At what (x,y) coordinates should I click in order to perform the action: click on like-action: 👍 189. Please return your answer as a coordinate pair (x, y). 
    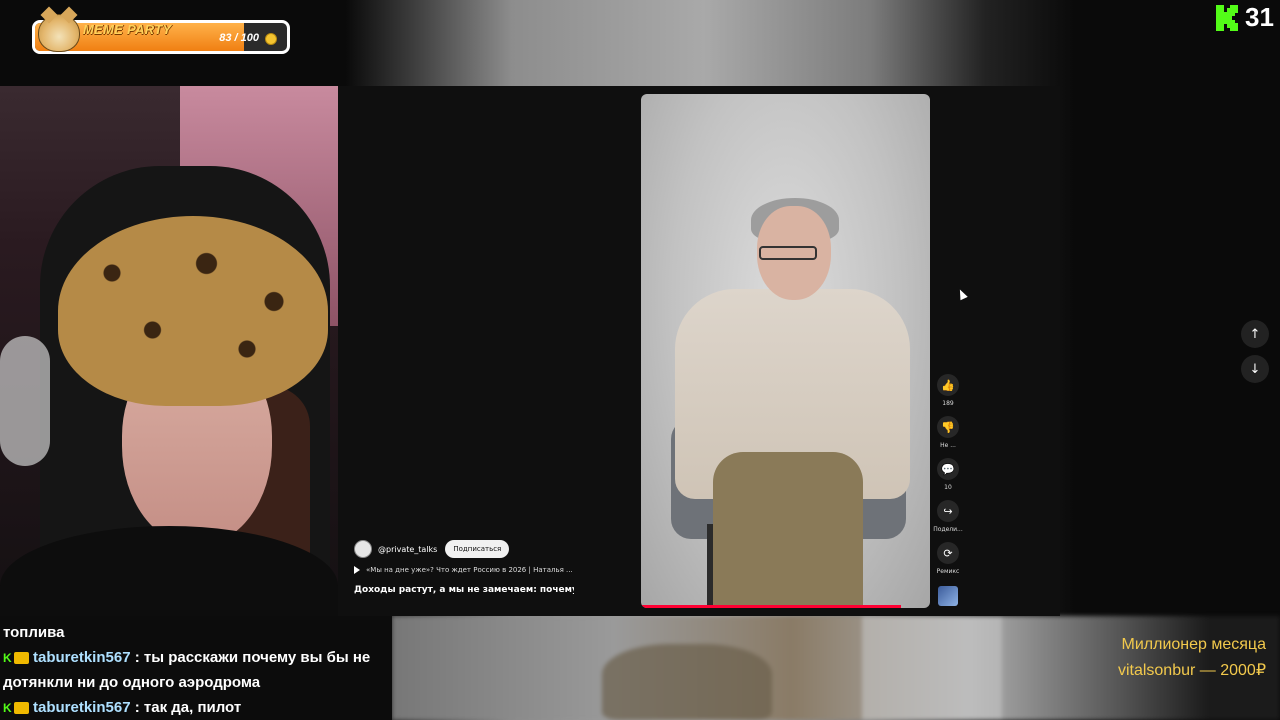
    Looking at the image, I should click on (948, 391).